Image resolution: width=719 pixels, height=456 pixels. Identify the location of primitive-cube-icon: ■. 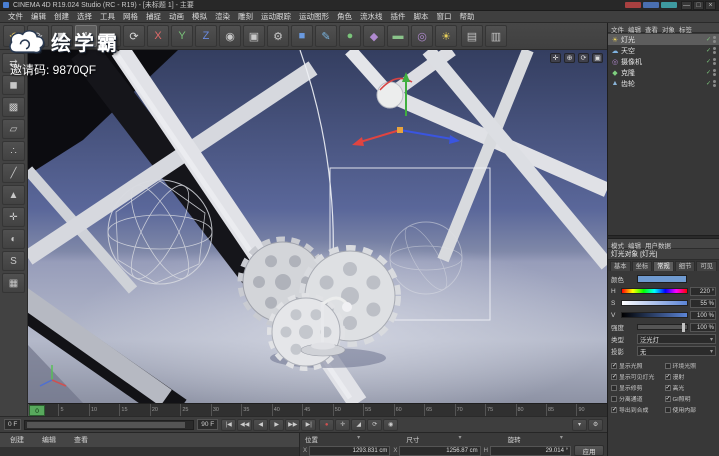
(302, 36).